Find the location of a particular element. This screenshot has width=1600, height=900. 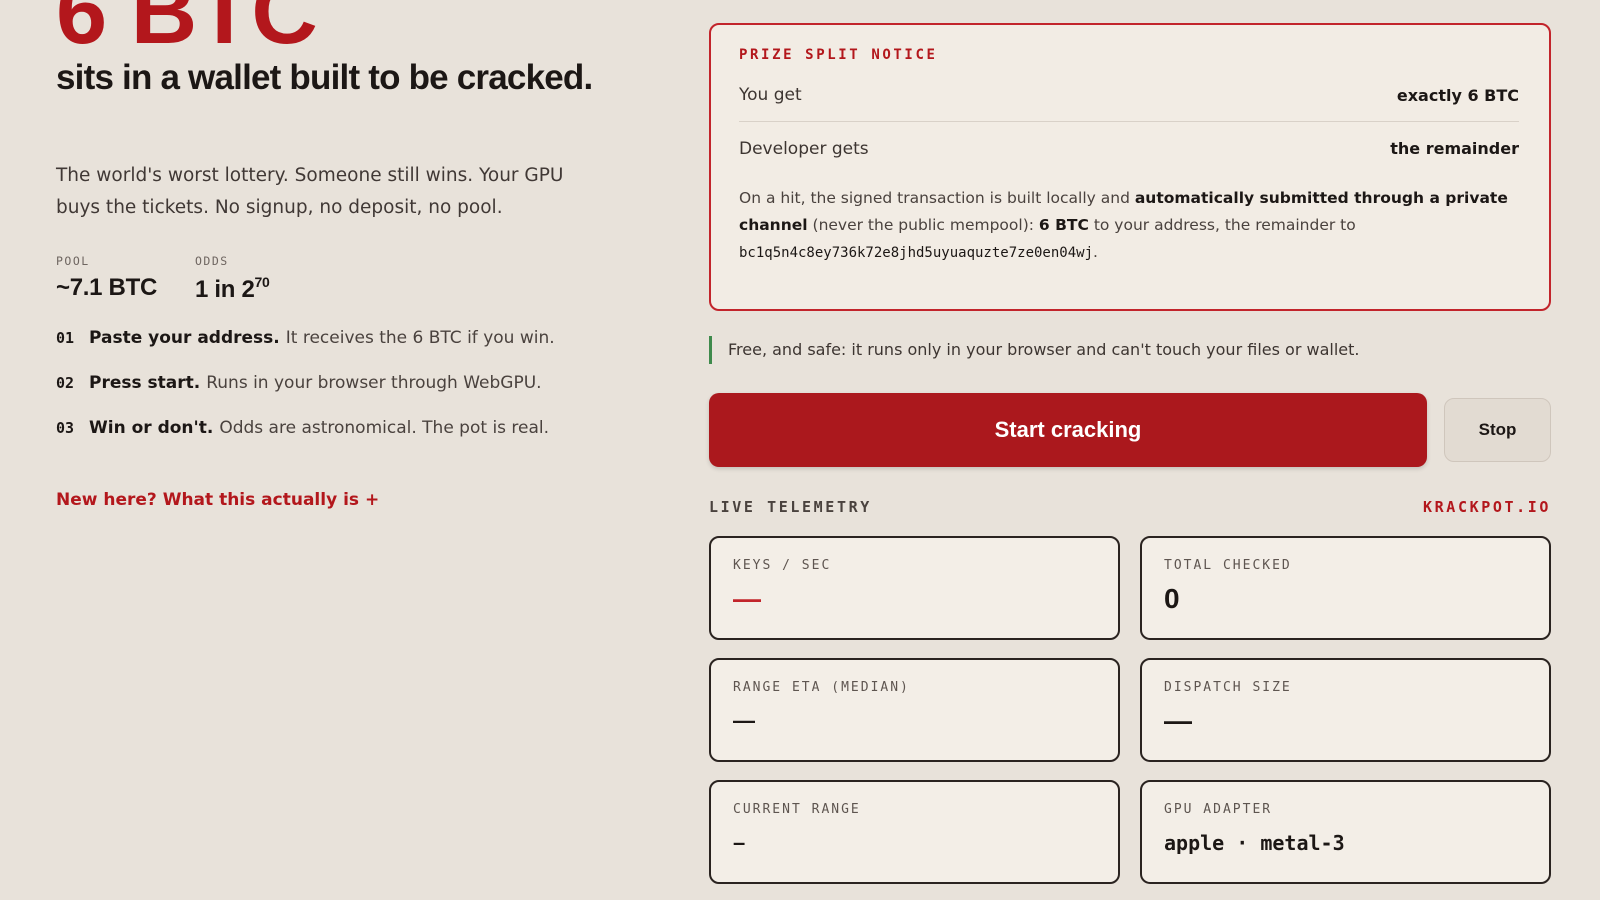

you-get-value: exactly 6 BTC is located at coordinates (1457, 95).